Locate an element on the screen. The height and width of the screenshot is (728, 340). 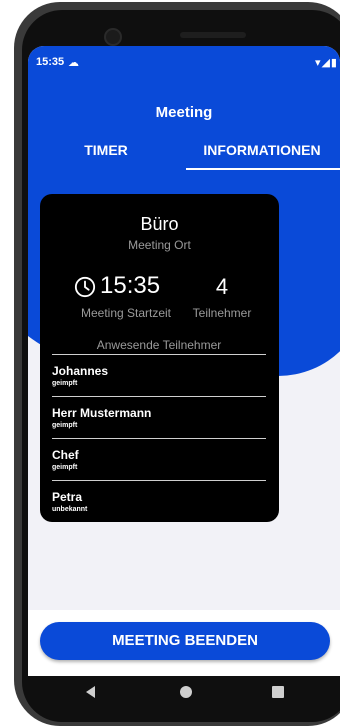
list-item: Chef geimpft is located at coordinates (159, 465).